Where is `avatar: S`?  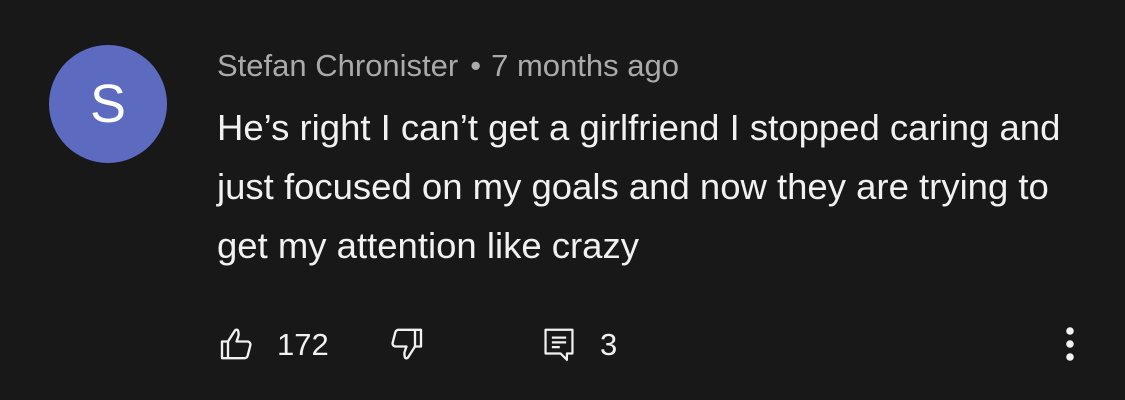 avatar: S is located at coordinates (108, 104).